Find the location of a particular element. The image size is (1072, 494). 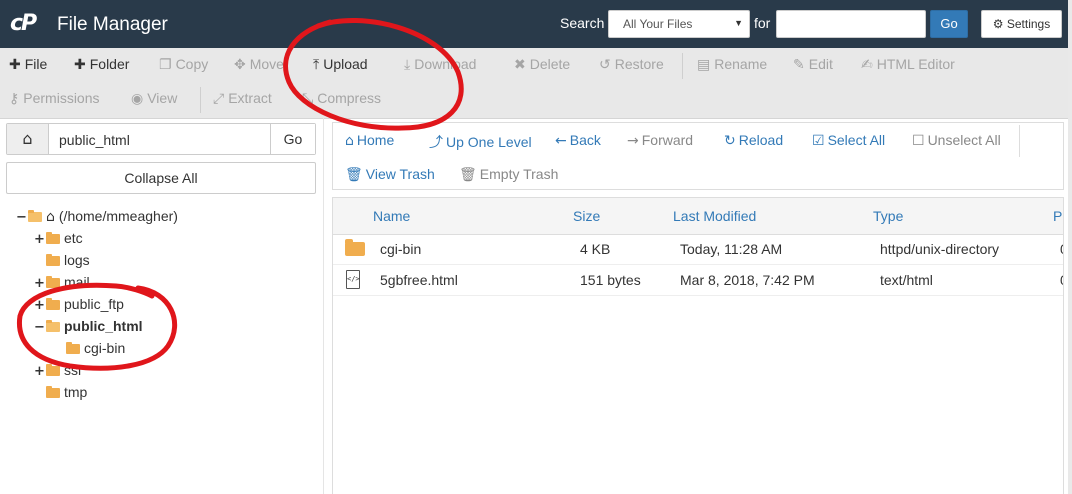

tree-item-tmp: tmp is located at coordinates (60, 392).